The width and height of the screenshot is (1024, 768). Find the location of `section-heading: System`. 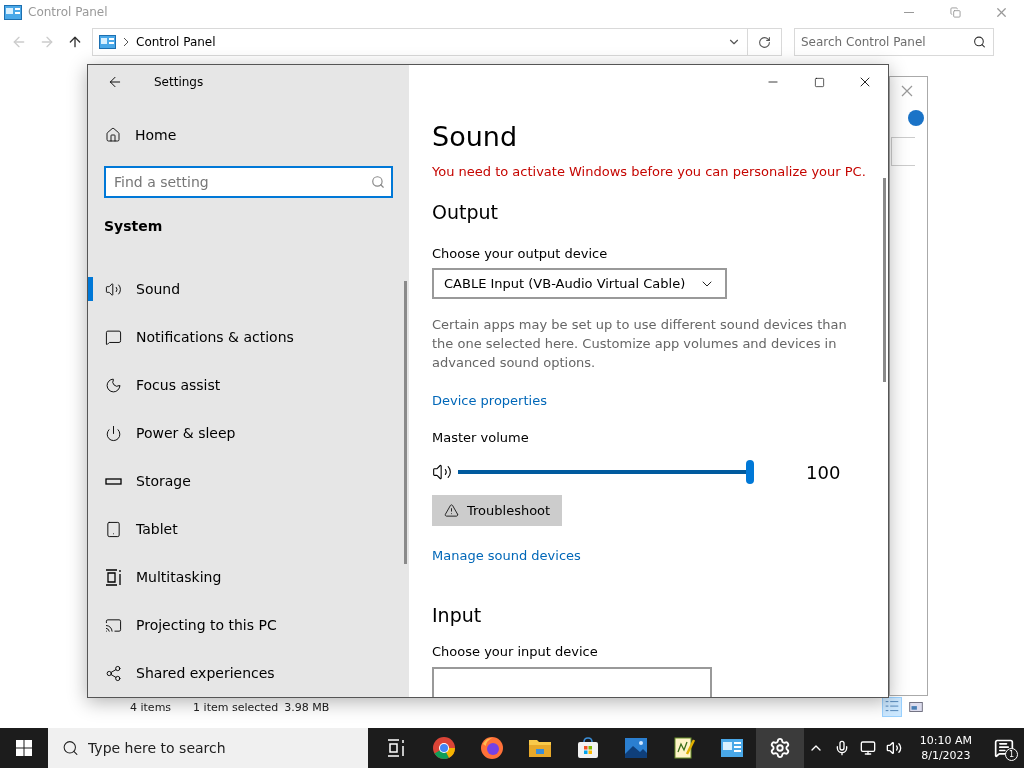

section-heading: System is located at coordinates (133, 227).